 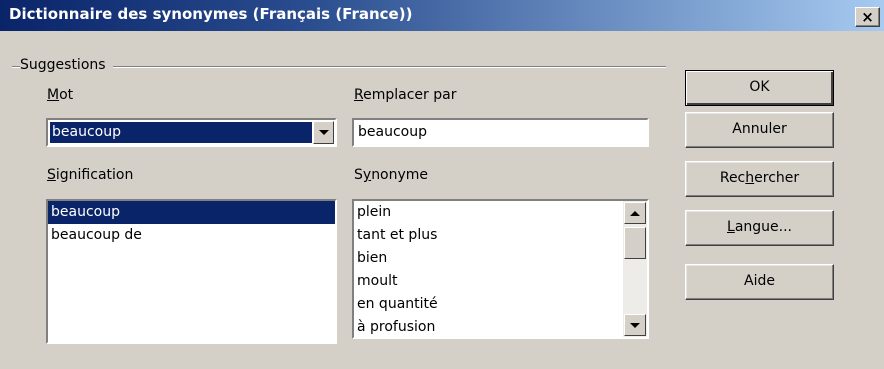 What do you see at coordinates (191, 271) in the screenshot?
I see `meaning-listbox: beaucoup beaucoup de` at bounding box center [191, 271].